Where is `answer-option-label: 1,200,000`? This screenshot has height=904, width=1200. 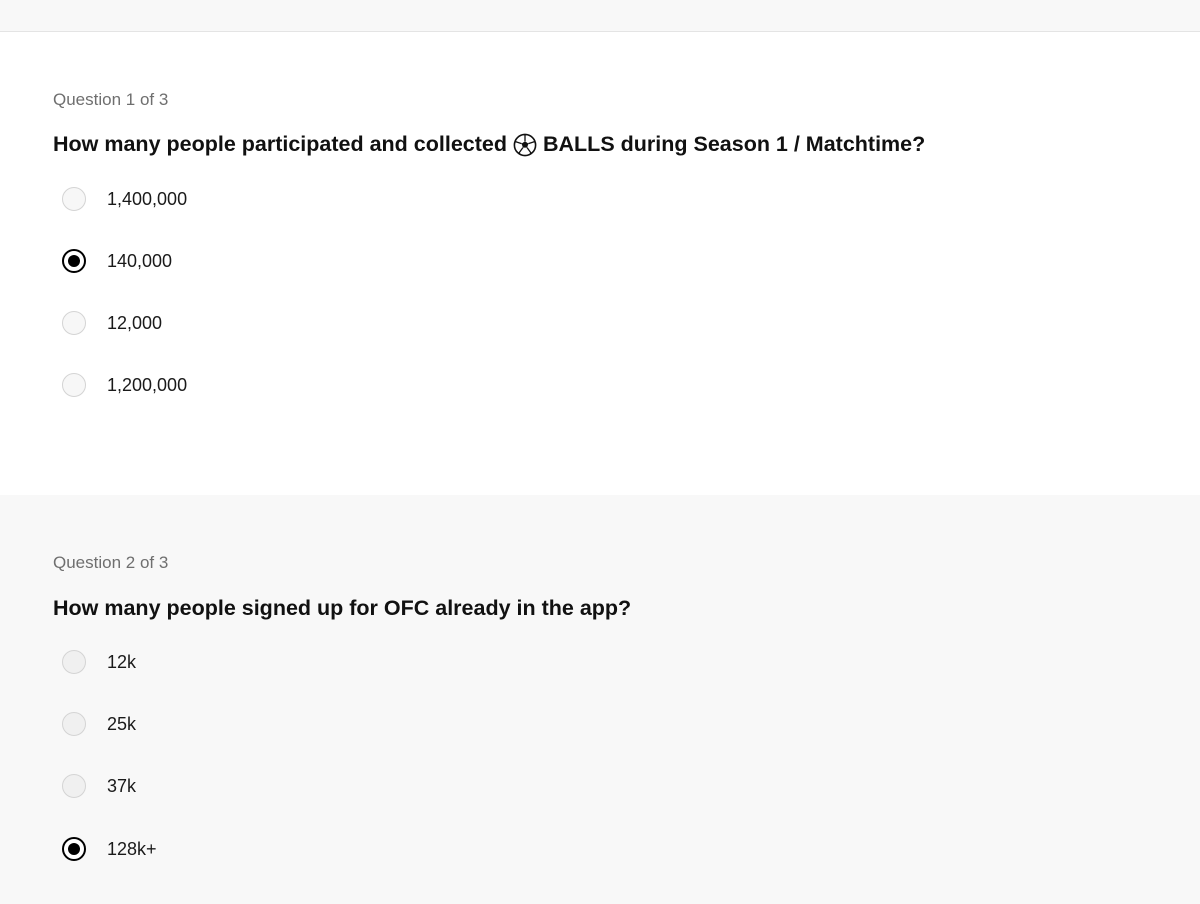 answer-option-label: 1,200,000 is located at coordinates (147, 384).